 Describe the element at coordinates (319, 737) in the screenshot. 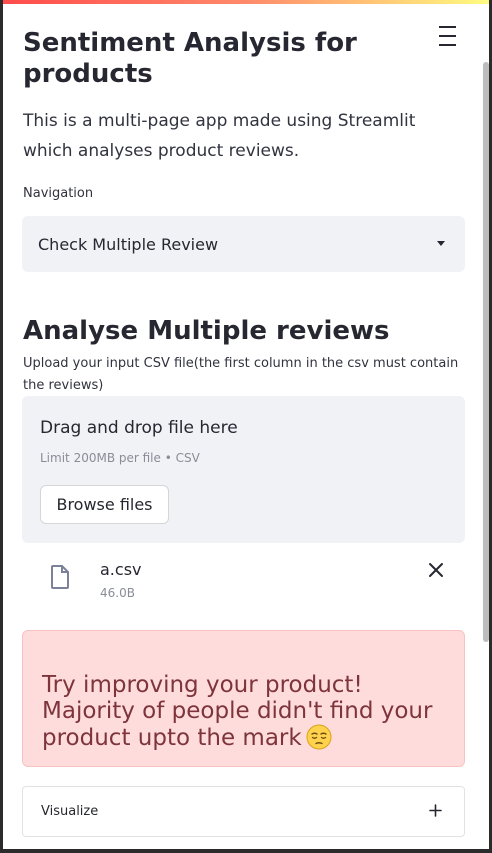

I see `pensive-face-icon` at that location.